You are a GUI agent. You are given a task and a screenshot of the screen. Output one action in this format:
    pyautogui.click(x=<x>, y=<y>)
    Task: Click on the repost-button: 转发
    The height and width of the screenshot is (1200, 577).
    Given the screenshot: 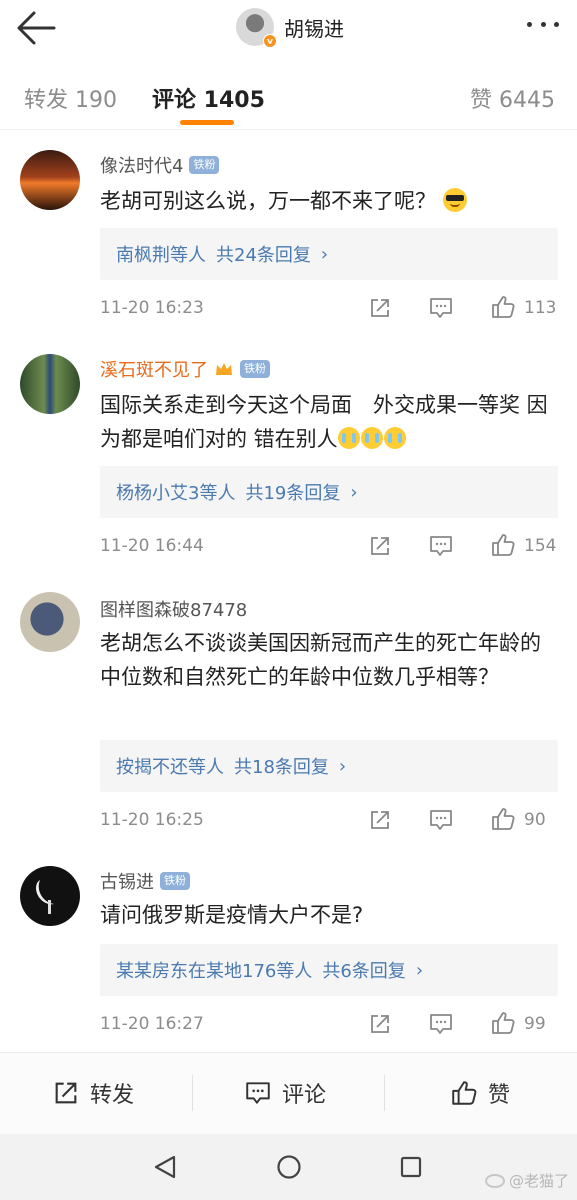 What is the action you would take?
    pyautogui.click(x=93, y=1093)
    